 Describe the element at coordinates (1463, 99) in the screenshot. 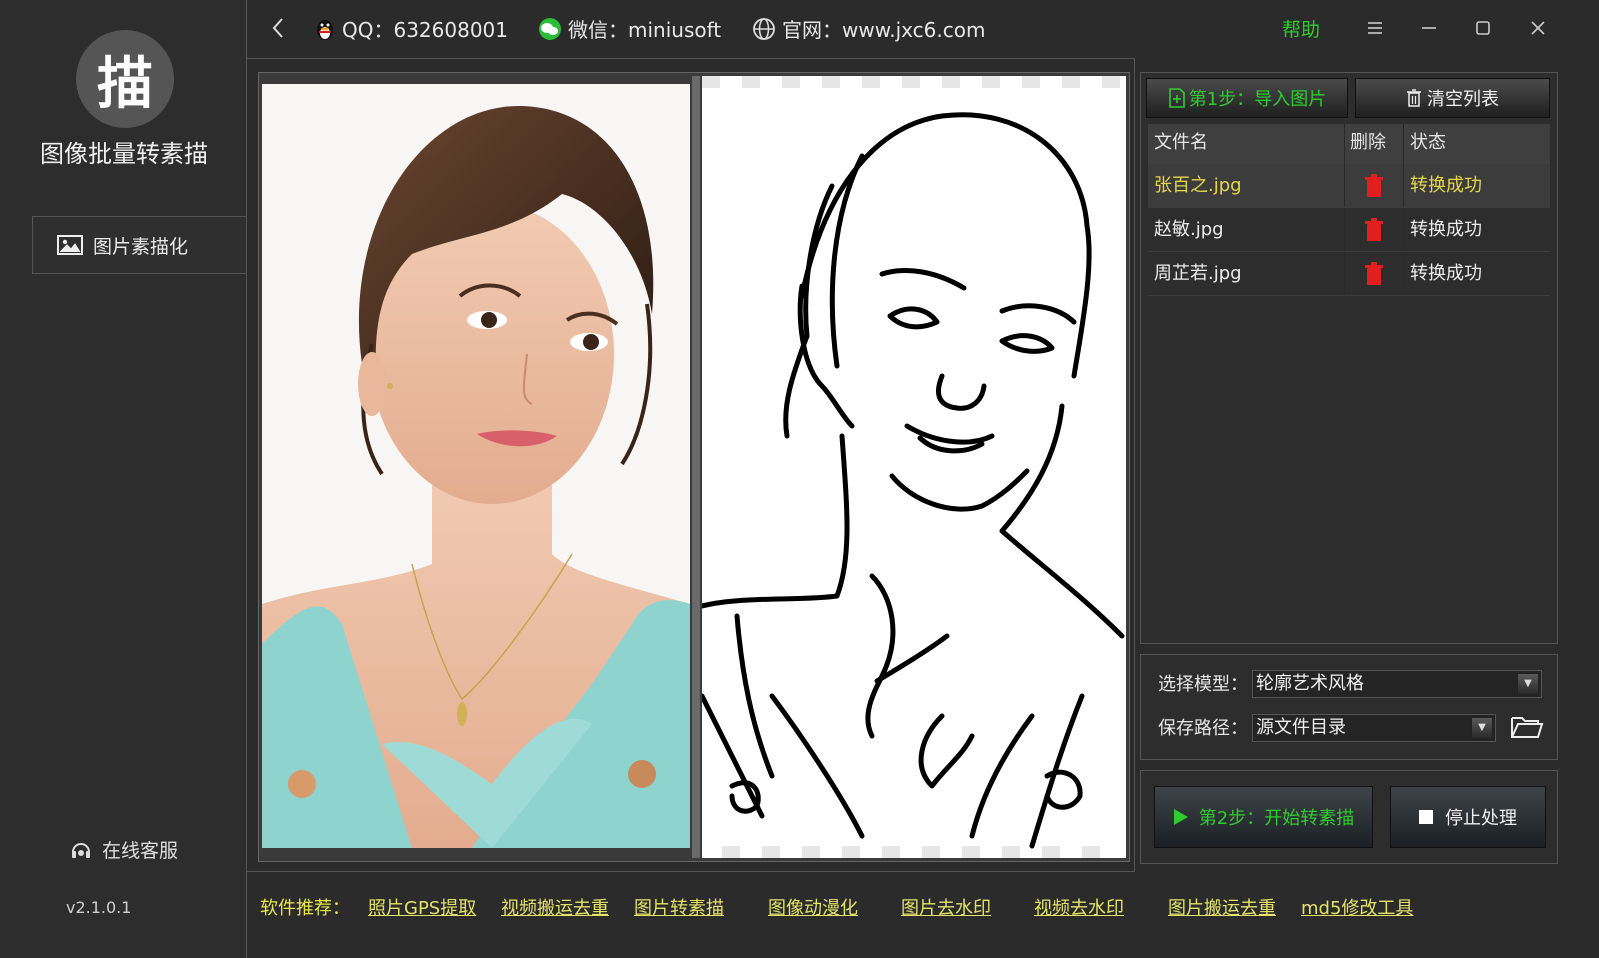

I see `clear-list-label: 清空列表` at that location.